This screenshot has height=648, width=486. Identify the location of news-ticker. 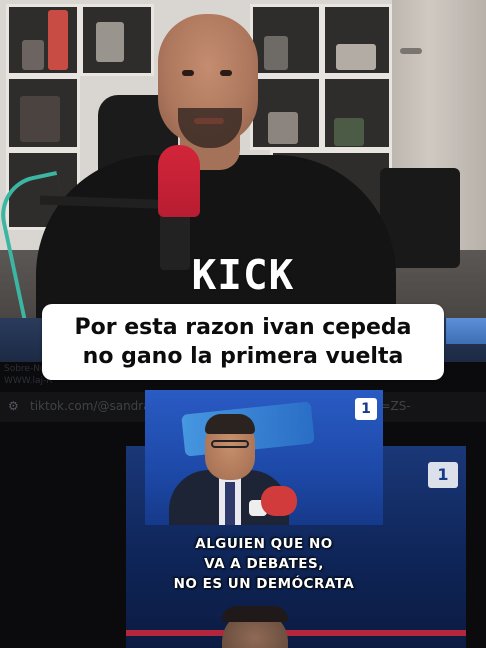
(296, 633).